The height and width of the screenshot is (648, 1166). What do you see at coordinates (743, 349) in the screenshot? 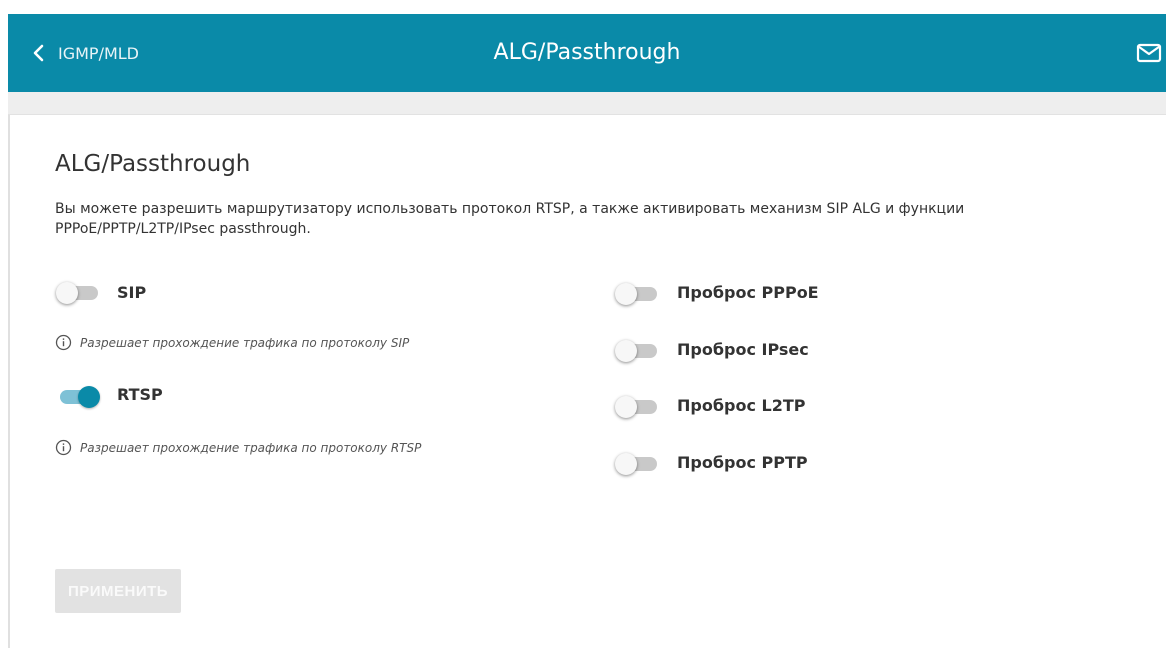
I see `ipsec-label: Проброс IPsec` at bounding box center [743, 349].